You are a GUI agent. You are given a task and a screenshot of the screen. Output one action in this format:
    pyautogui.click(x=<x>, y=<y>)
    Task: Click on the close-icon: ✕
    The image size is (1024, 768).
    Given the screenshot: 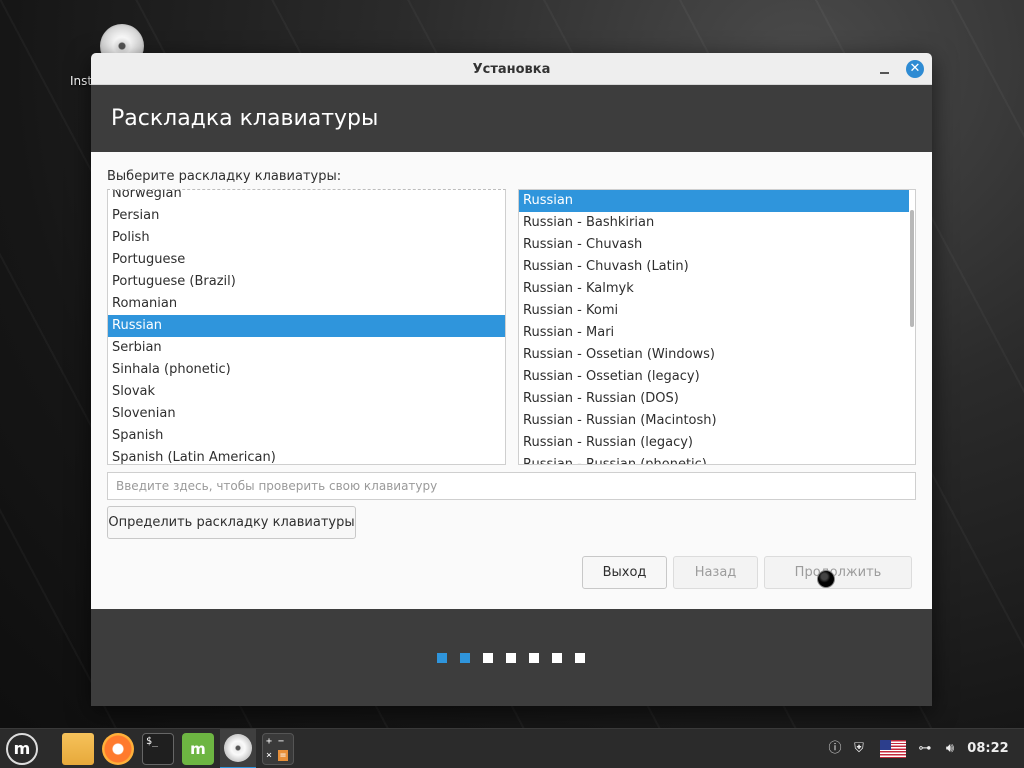 What is the action you would take?
    pyautogui.click(x=915, y=69)
    